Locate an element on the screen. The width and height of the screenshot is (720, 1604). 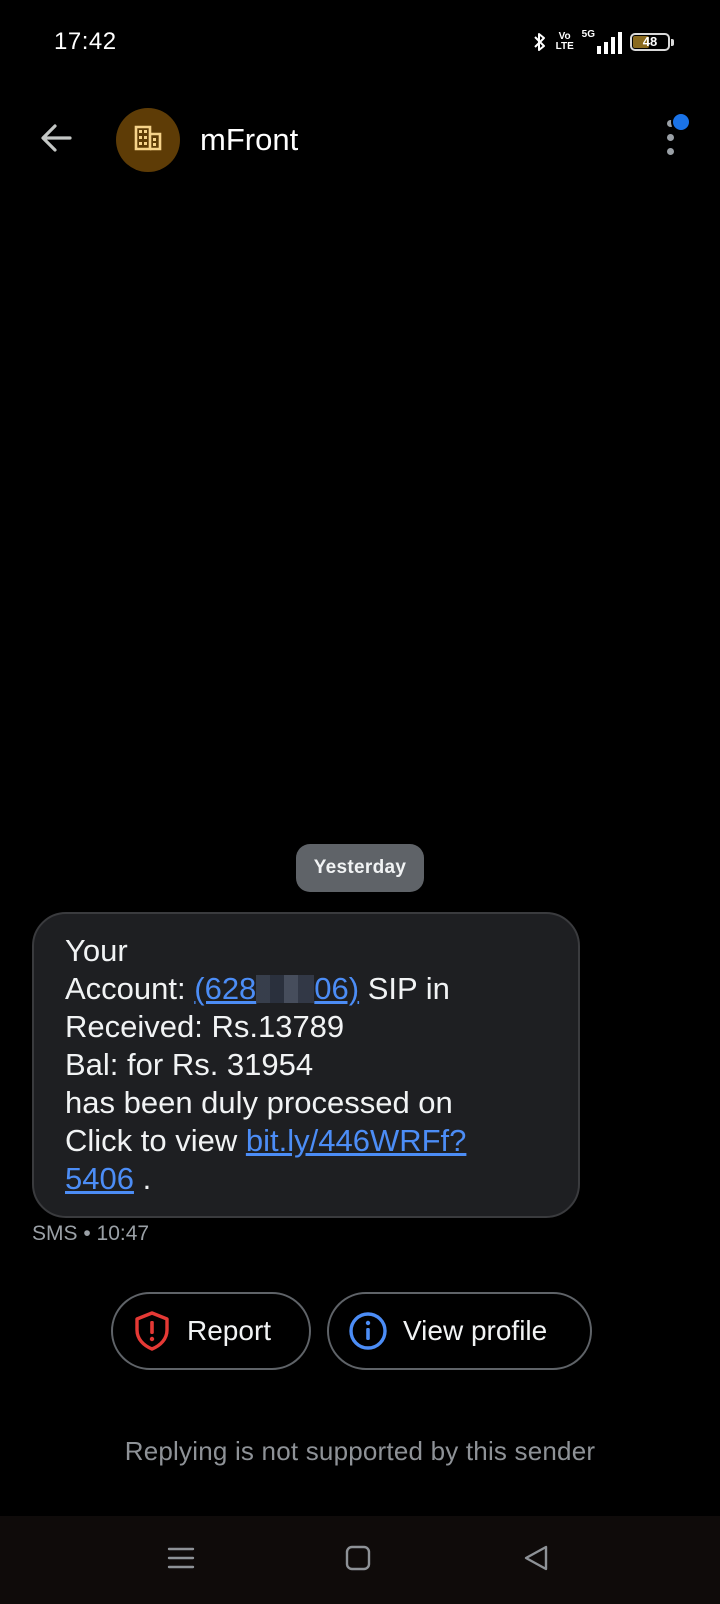
message-line: Click to view bit.ly/446WRFf? is located at coordinates (306, 1141).